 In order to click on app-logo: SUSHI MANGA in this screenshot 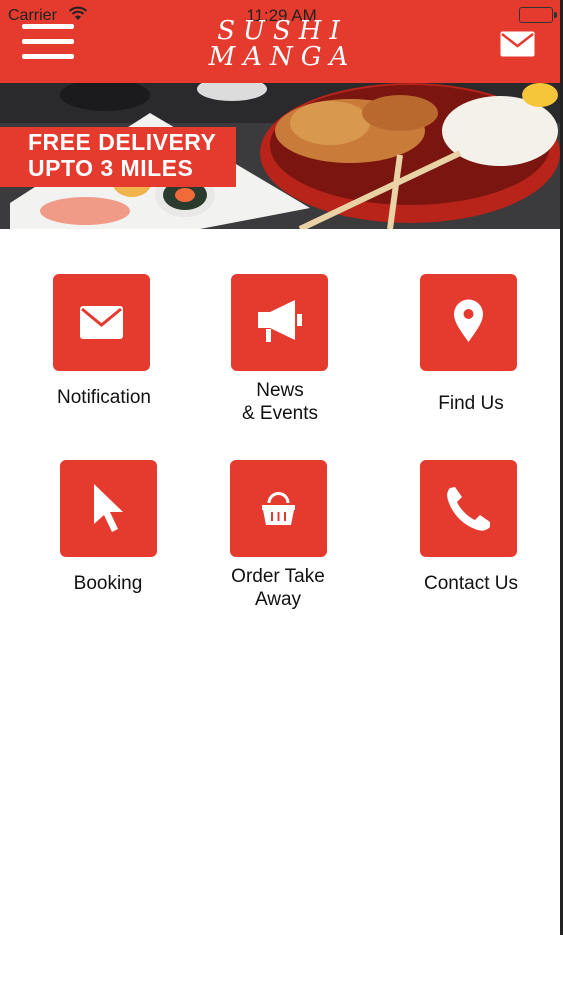, I will do `click(252, 44)`.